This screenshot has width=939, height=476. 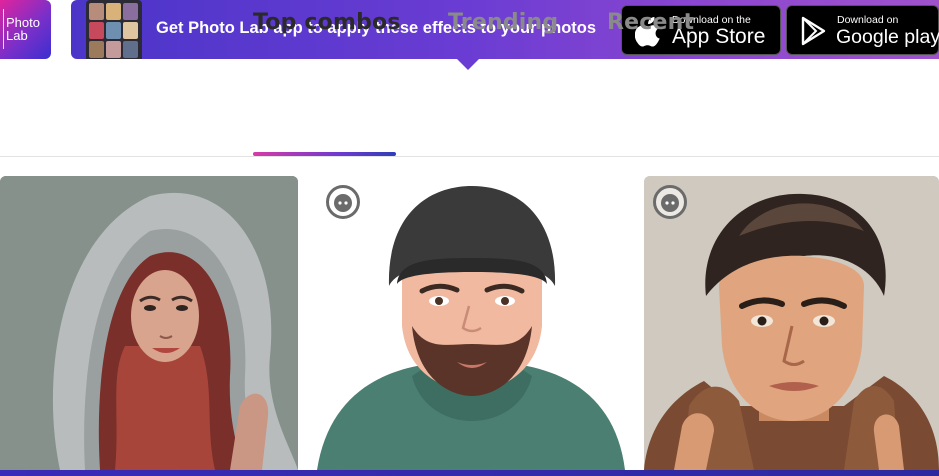 I want to click on tabs-divider, so click(x=469, y=156).